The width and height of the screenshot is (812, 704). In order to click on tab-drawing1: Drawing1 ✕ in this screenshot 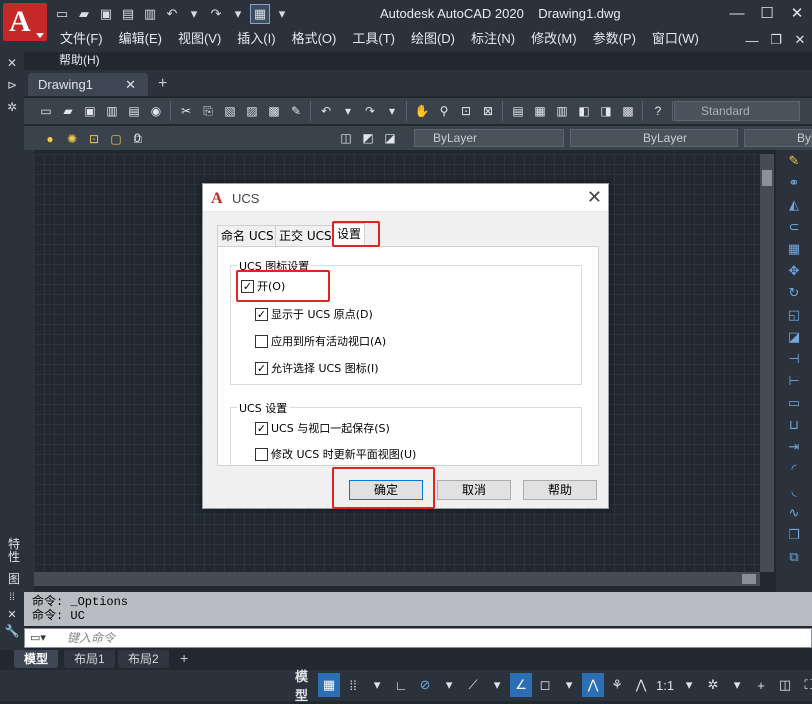, I will do `click(88, 84)`.